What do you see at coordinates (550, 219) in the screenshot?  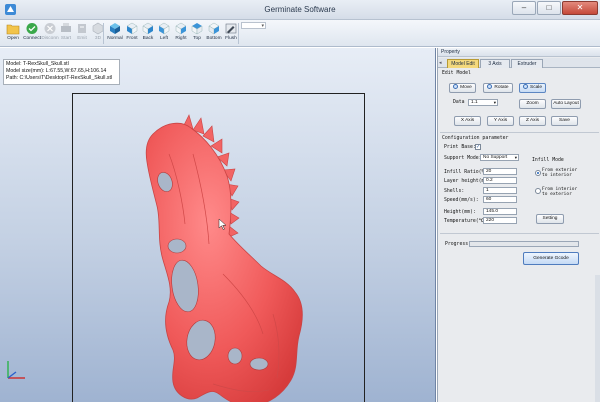 I see `setting-button: Setting` at bounding box center [550, 219].